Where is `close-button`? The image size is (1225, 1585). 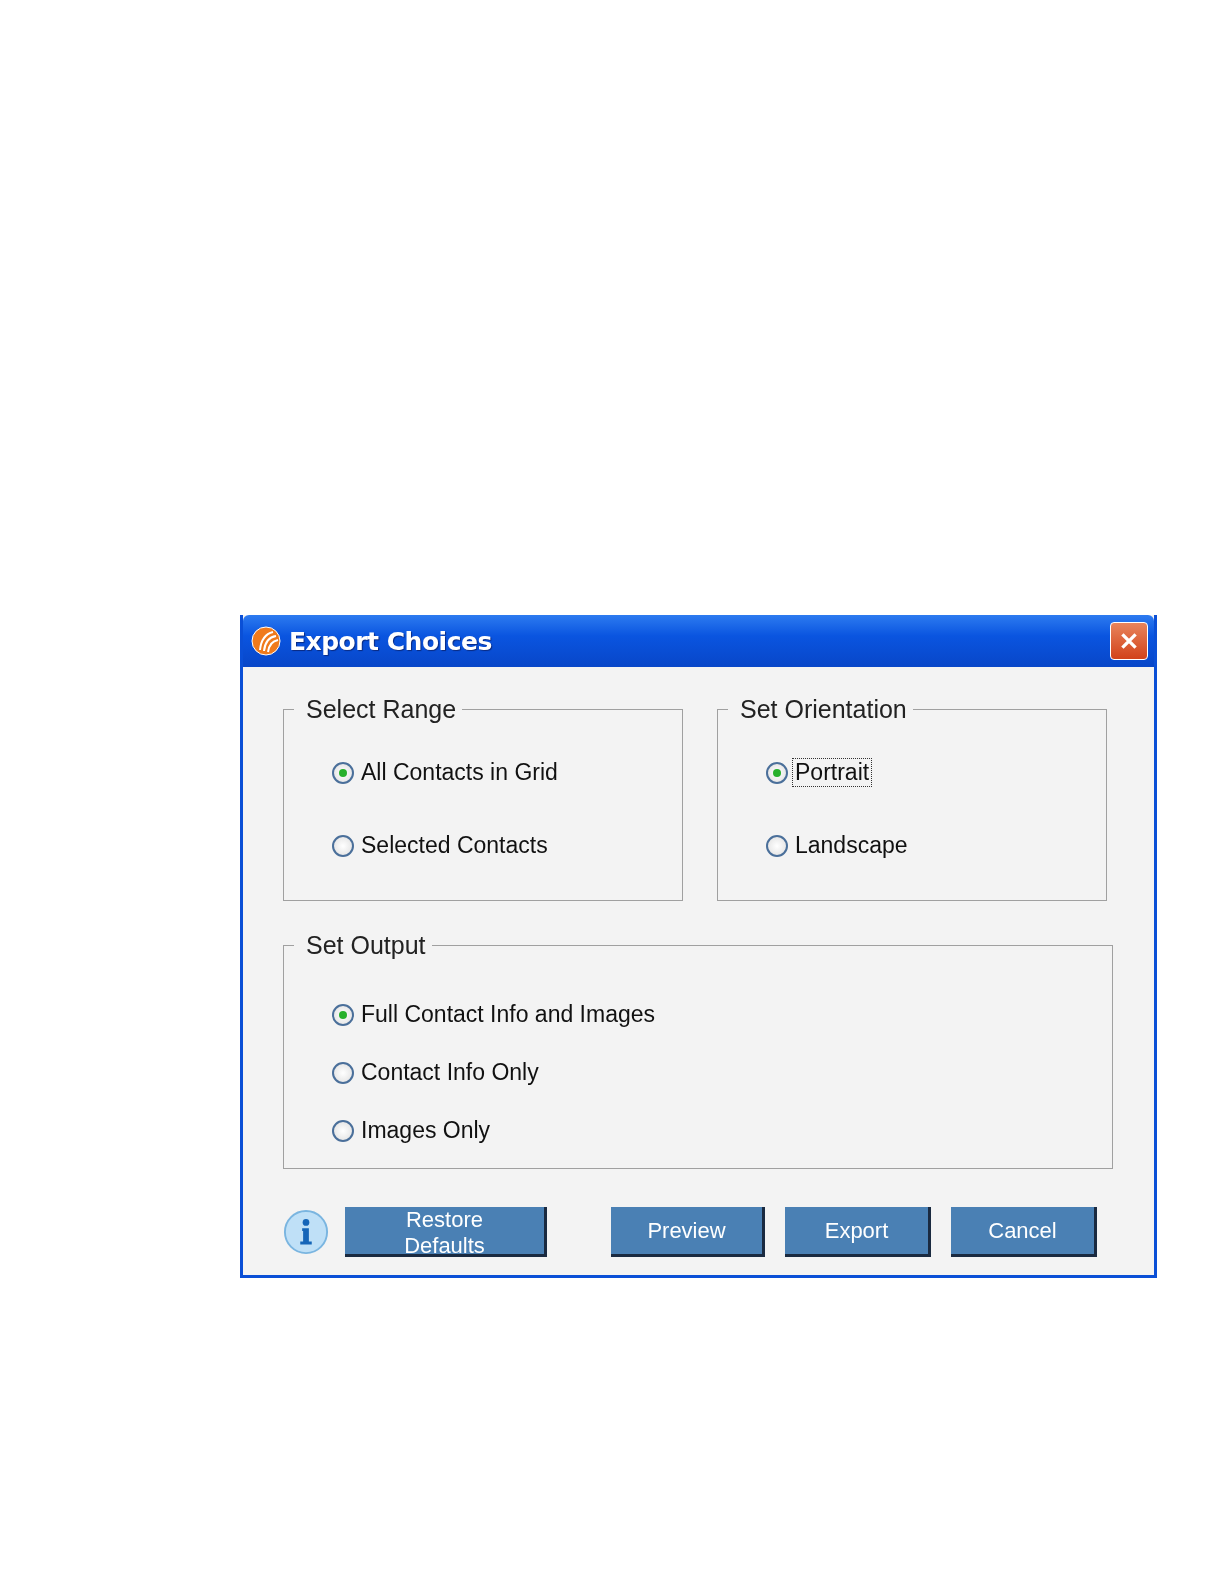 close-button is located at coordinates (1129, 641).